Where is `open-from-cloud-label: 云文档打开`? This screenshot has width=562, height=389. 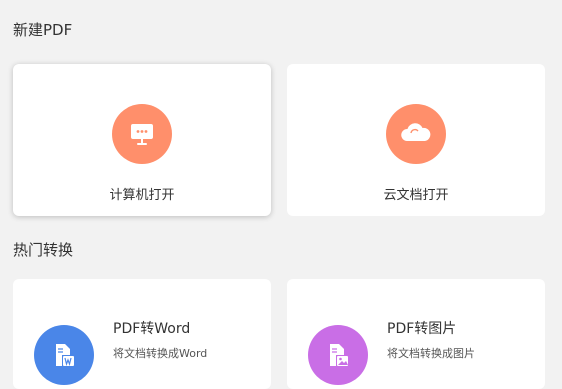
open-from-cloud-label: 云文档打开 is located at coordinates (416, 195).